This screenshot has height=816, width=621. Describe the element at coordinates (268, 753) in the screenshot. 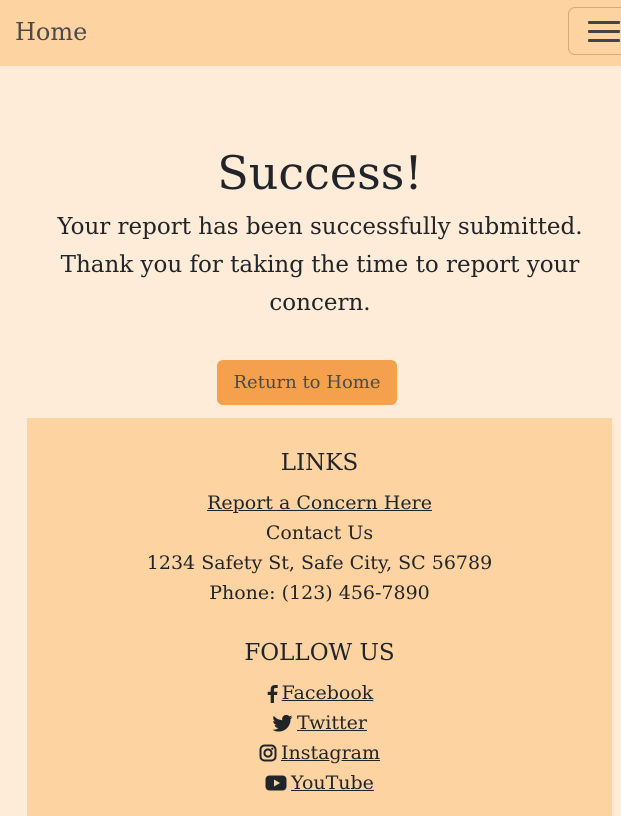

I see `instagram-icon` at that location.